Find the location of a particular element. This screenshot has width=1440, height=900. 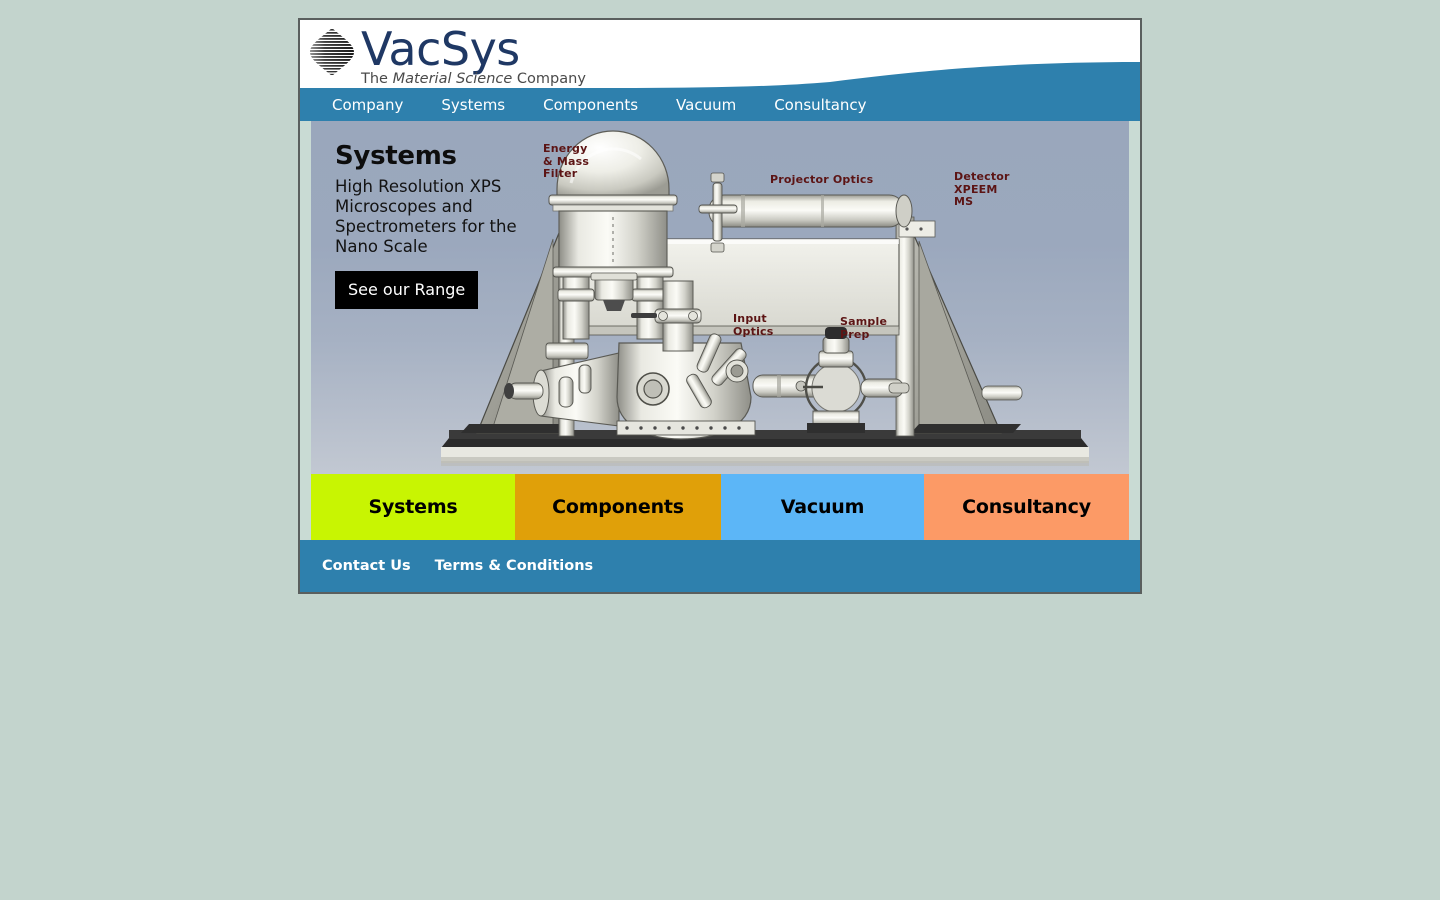

diagram-label-energy-mass-filter: Energy & Mass Filter is located at coordinates (566, 161).